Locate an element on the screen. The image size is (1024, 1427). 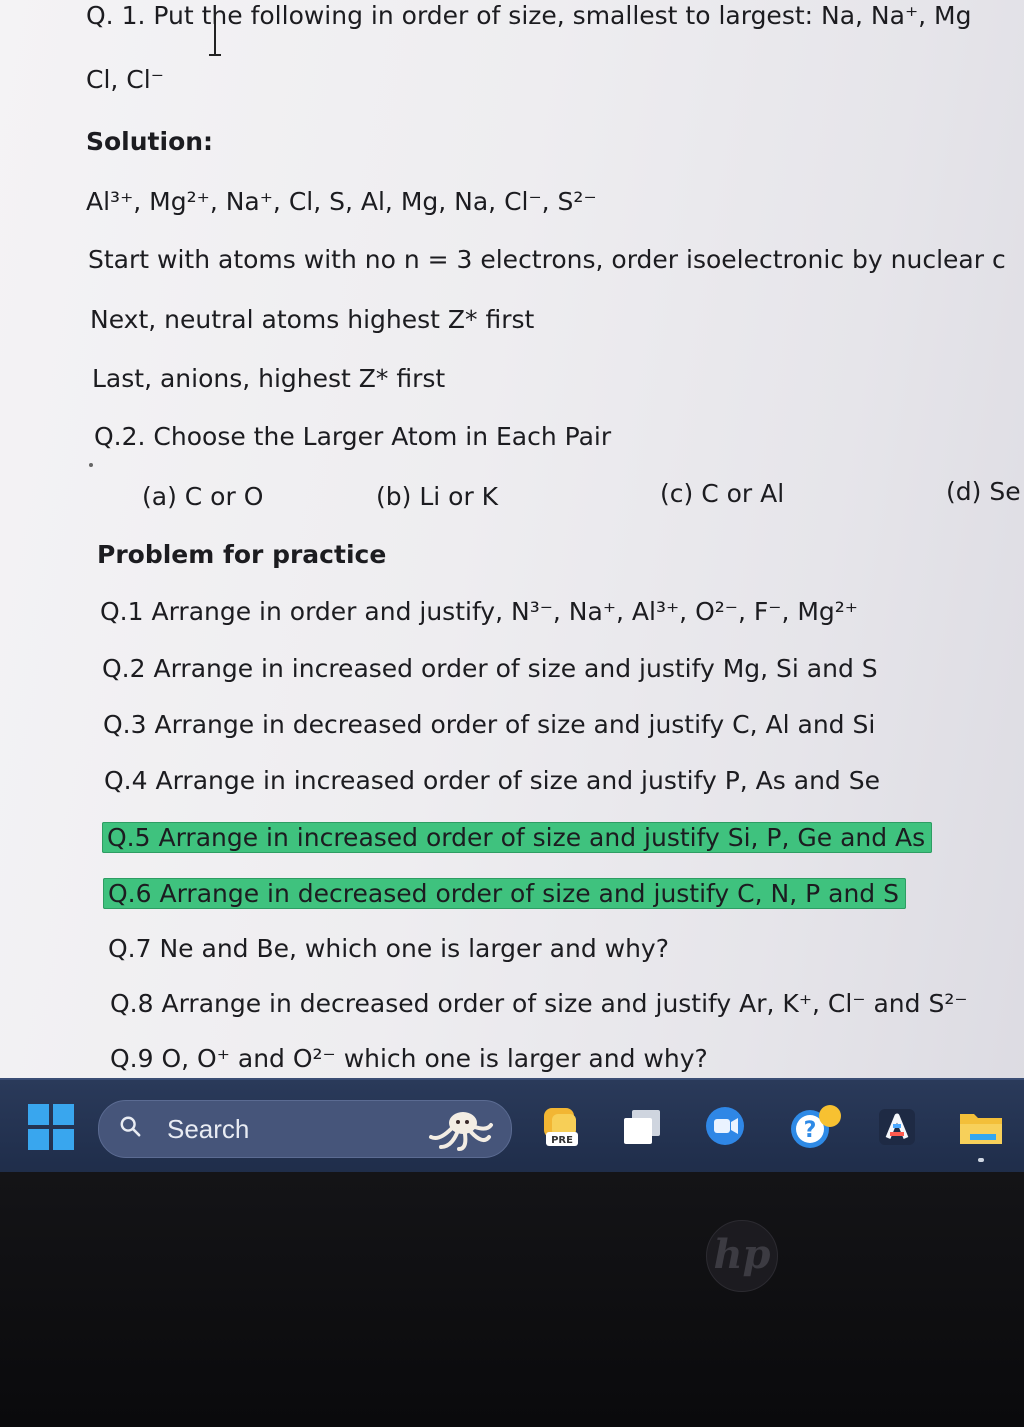
taskbar-search-box: Search is located at coordinates (305, 1129).